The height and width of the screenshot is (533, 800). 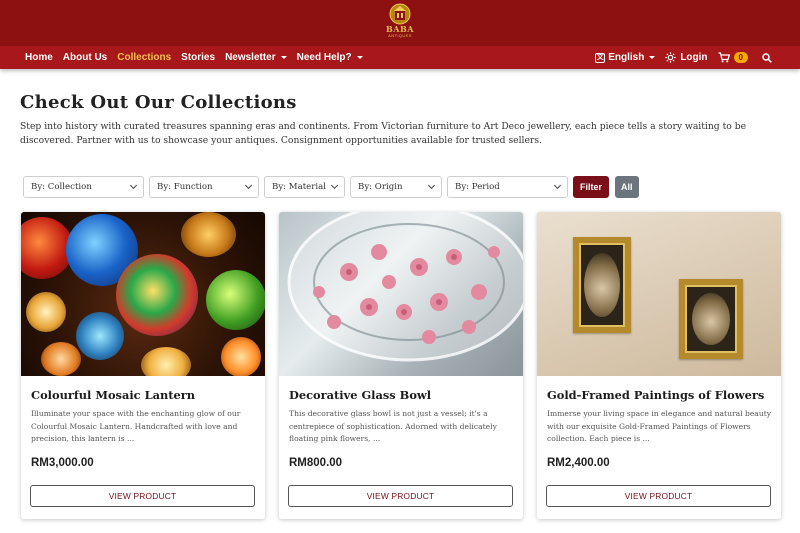 What do you see at coordinates (85, 57) in the screenshot?
I see `nav-item-about-us: About Us` at bounding box center [85, 57].